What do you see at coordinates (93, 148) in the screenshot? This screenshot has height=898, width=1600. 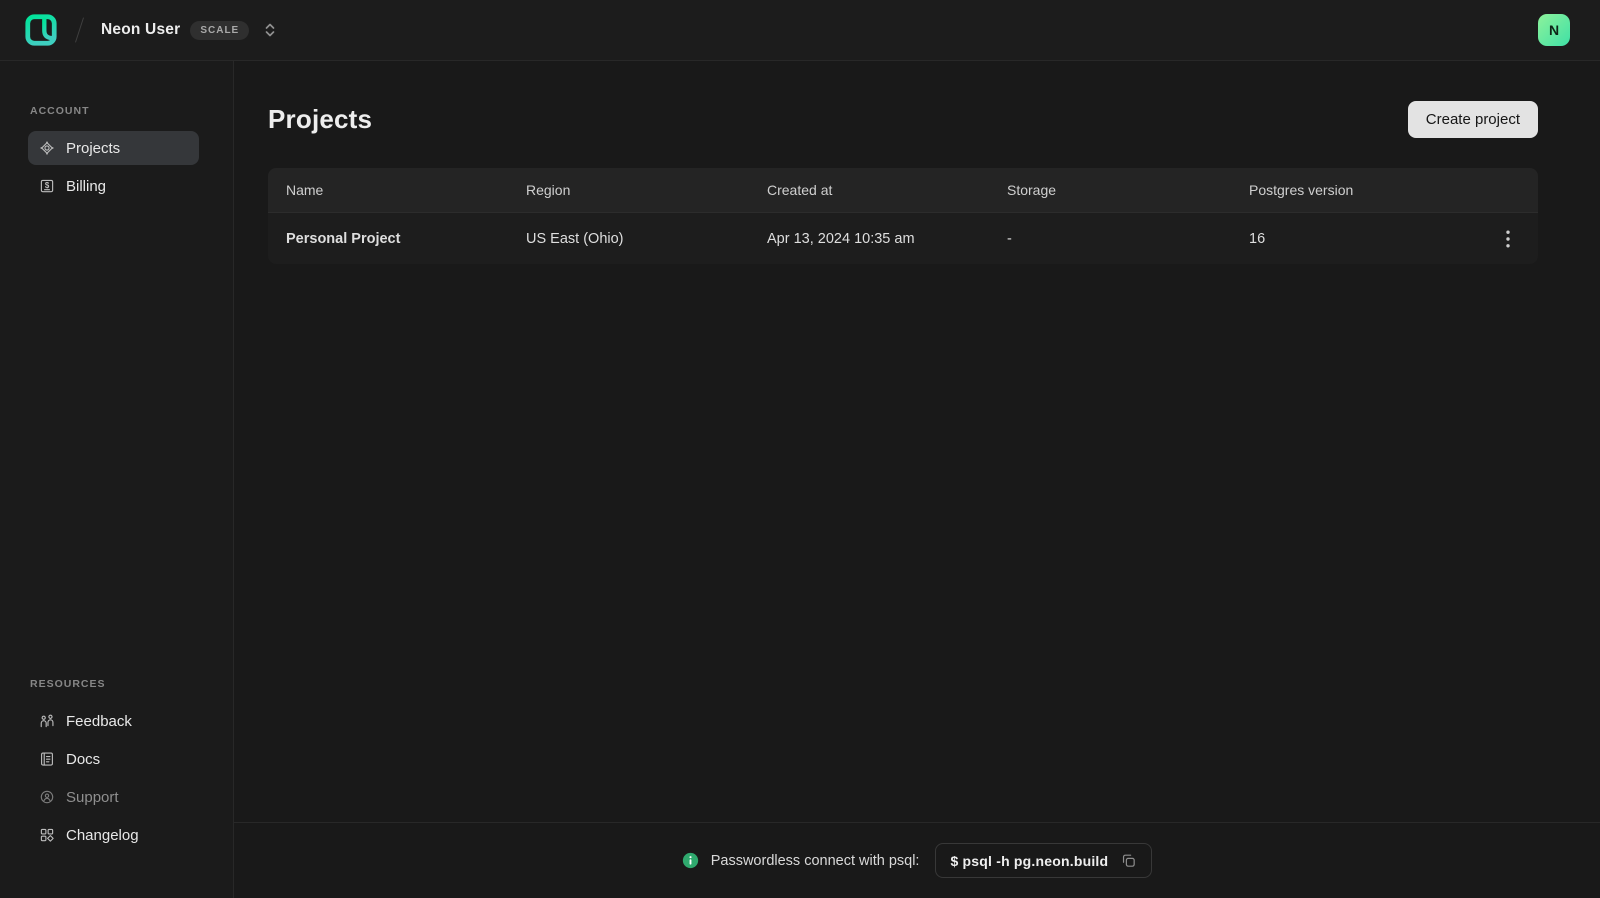 I see `sidebar-item-label: Projects` at bounding box center [93, 148].